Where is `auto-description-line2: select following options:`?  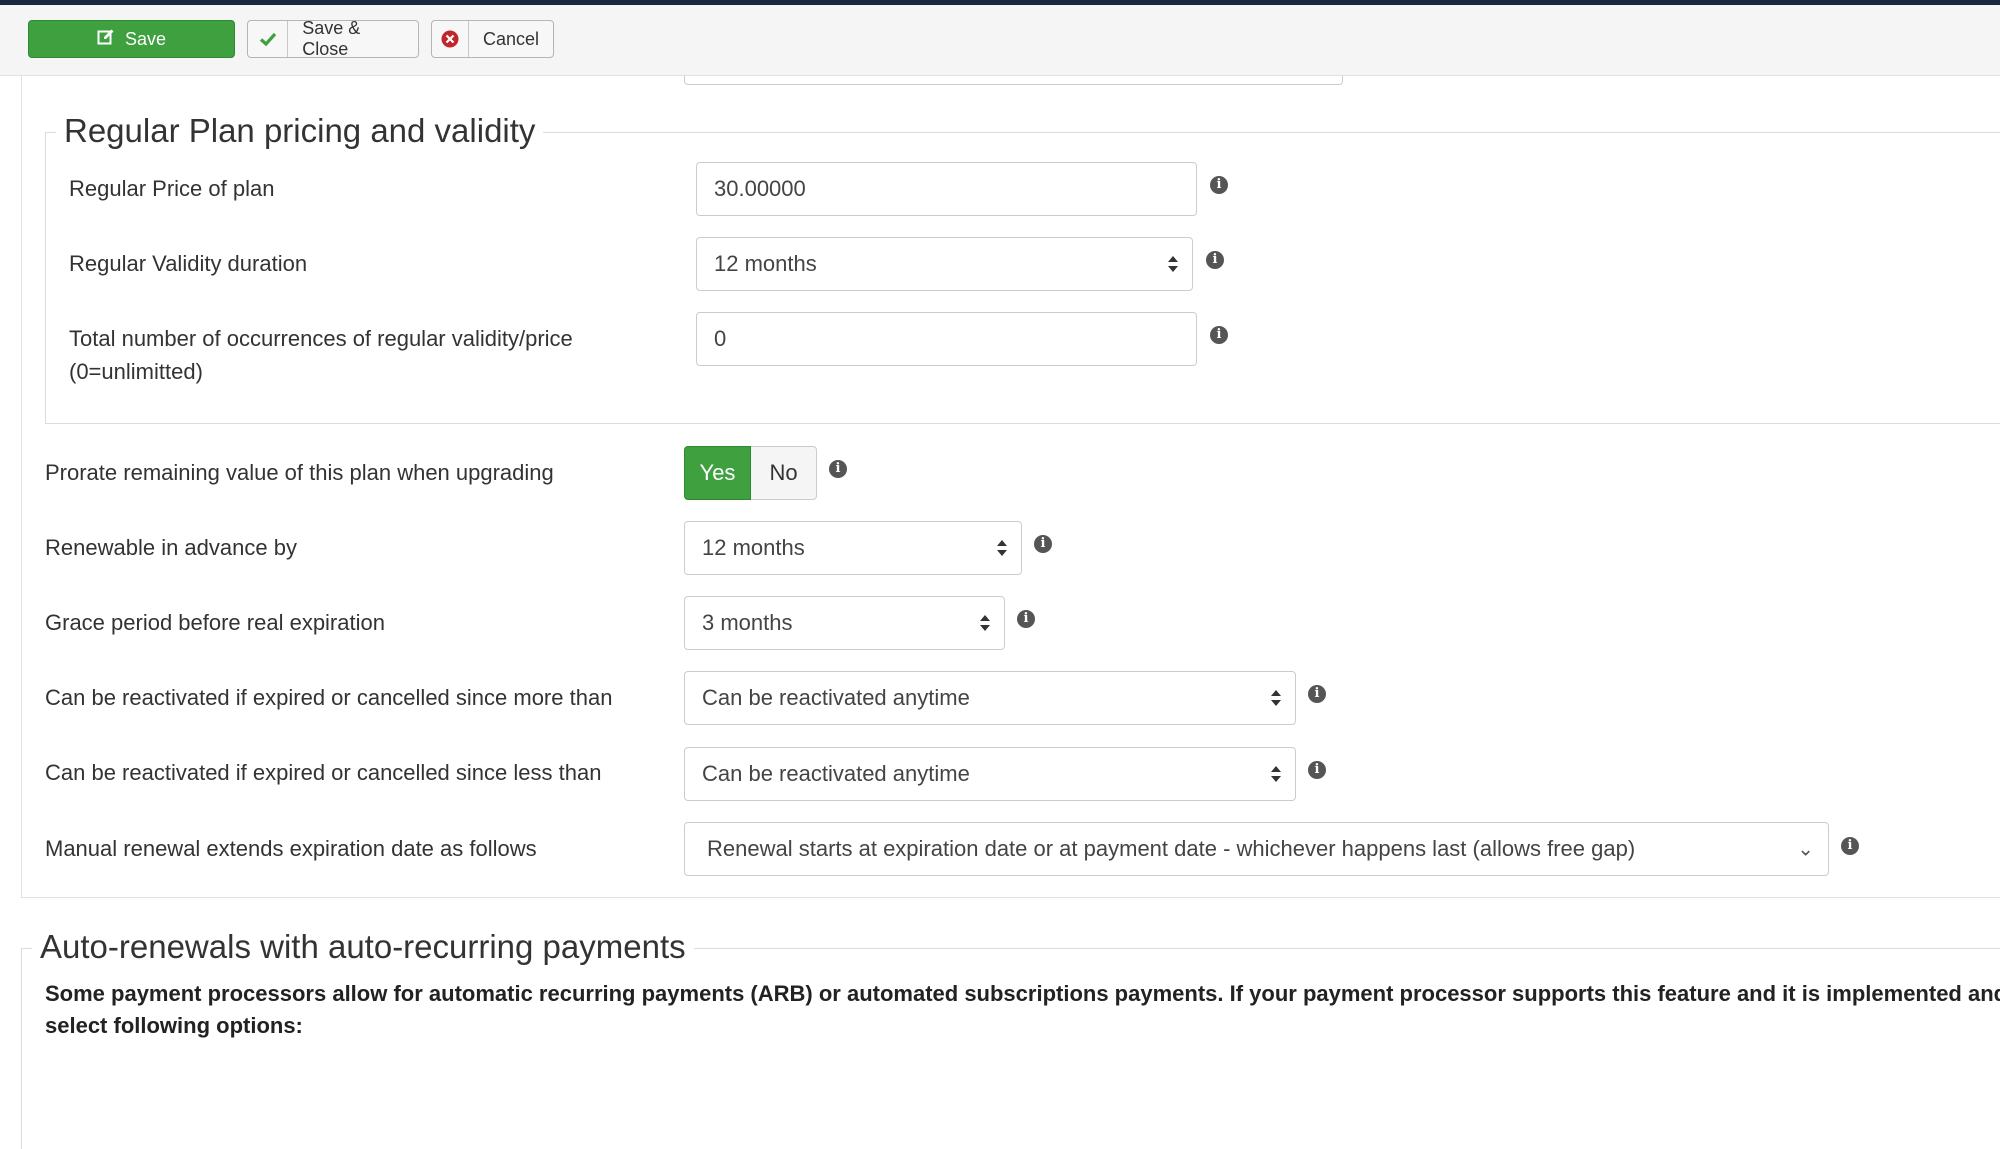 auto-description-line2: select following options: is located at coordinates (174, 1025).